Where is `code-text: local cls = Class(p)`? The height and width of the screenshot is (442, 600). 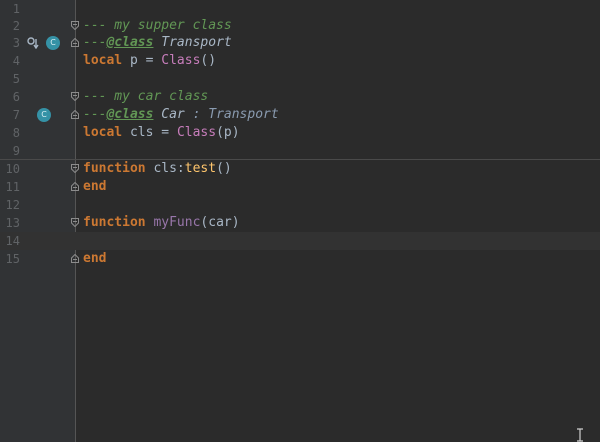
code-text: local cls = Class(p) is located at coordinates (161, 133).